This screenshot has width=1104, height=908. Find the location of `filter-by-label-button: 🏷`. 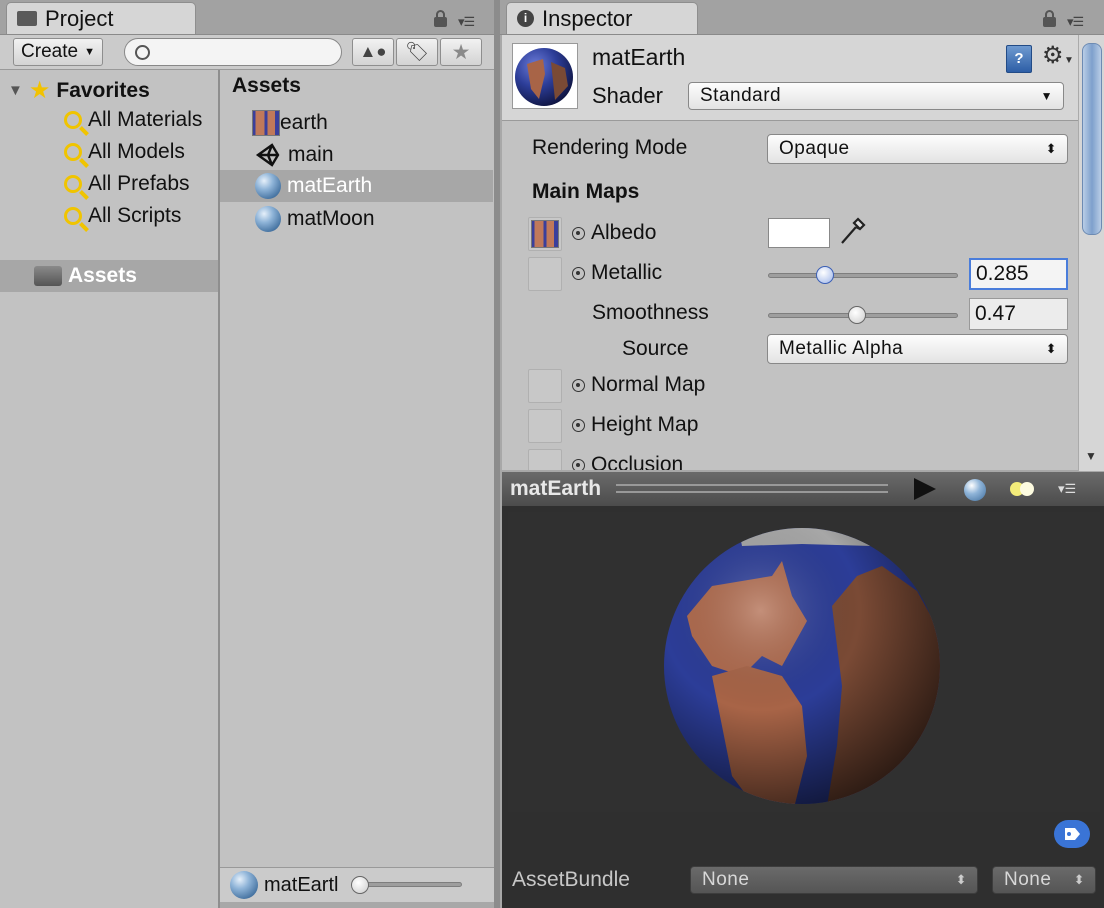

filter-by-label-button: 🏷 is located at coordinates (417, 52).